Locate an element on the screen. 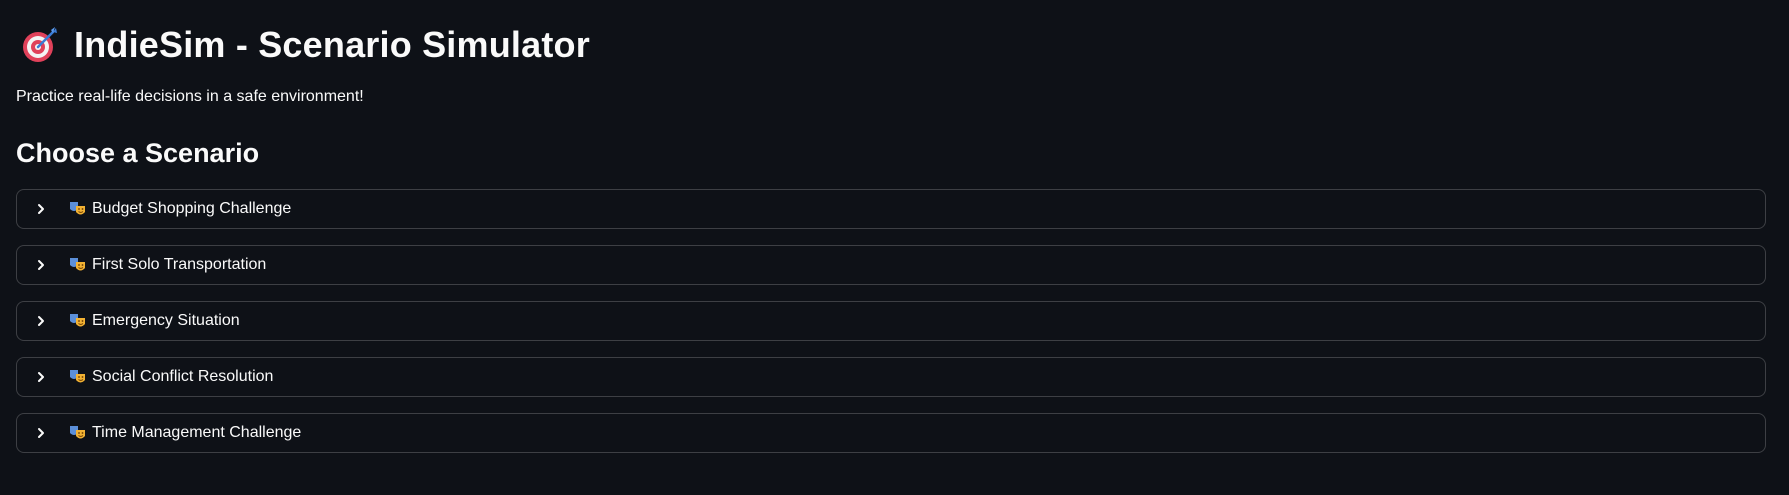 This screenshot has width=1789, height=495. page-title: IndieSim - Scenario Simulator is located at coordinates (332, 44).